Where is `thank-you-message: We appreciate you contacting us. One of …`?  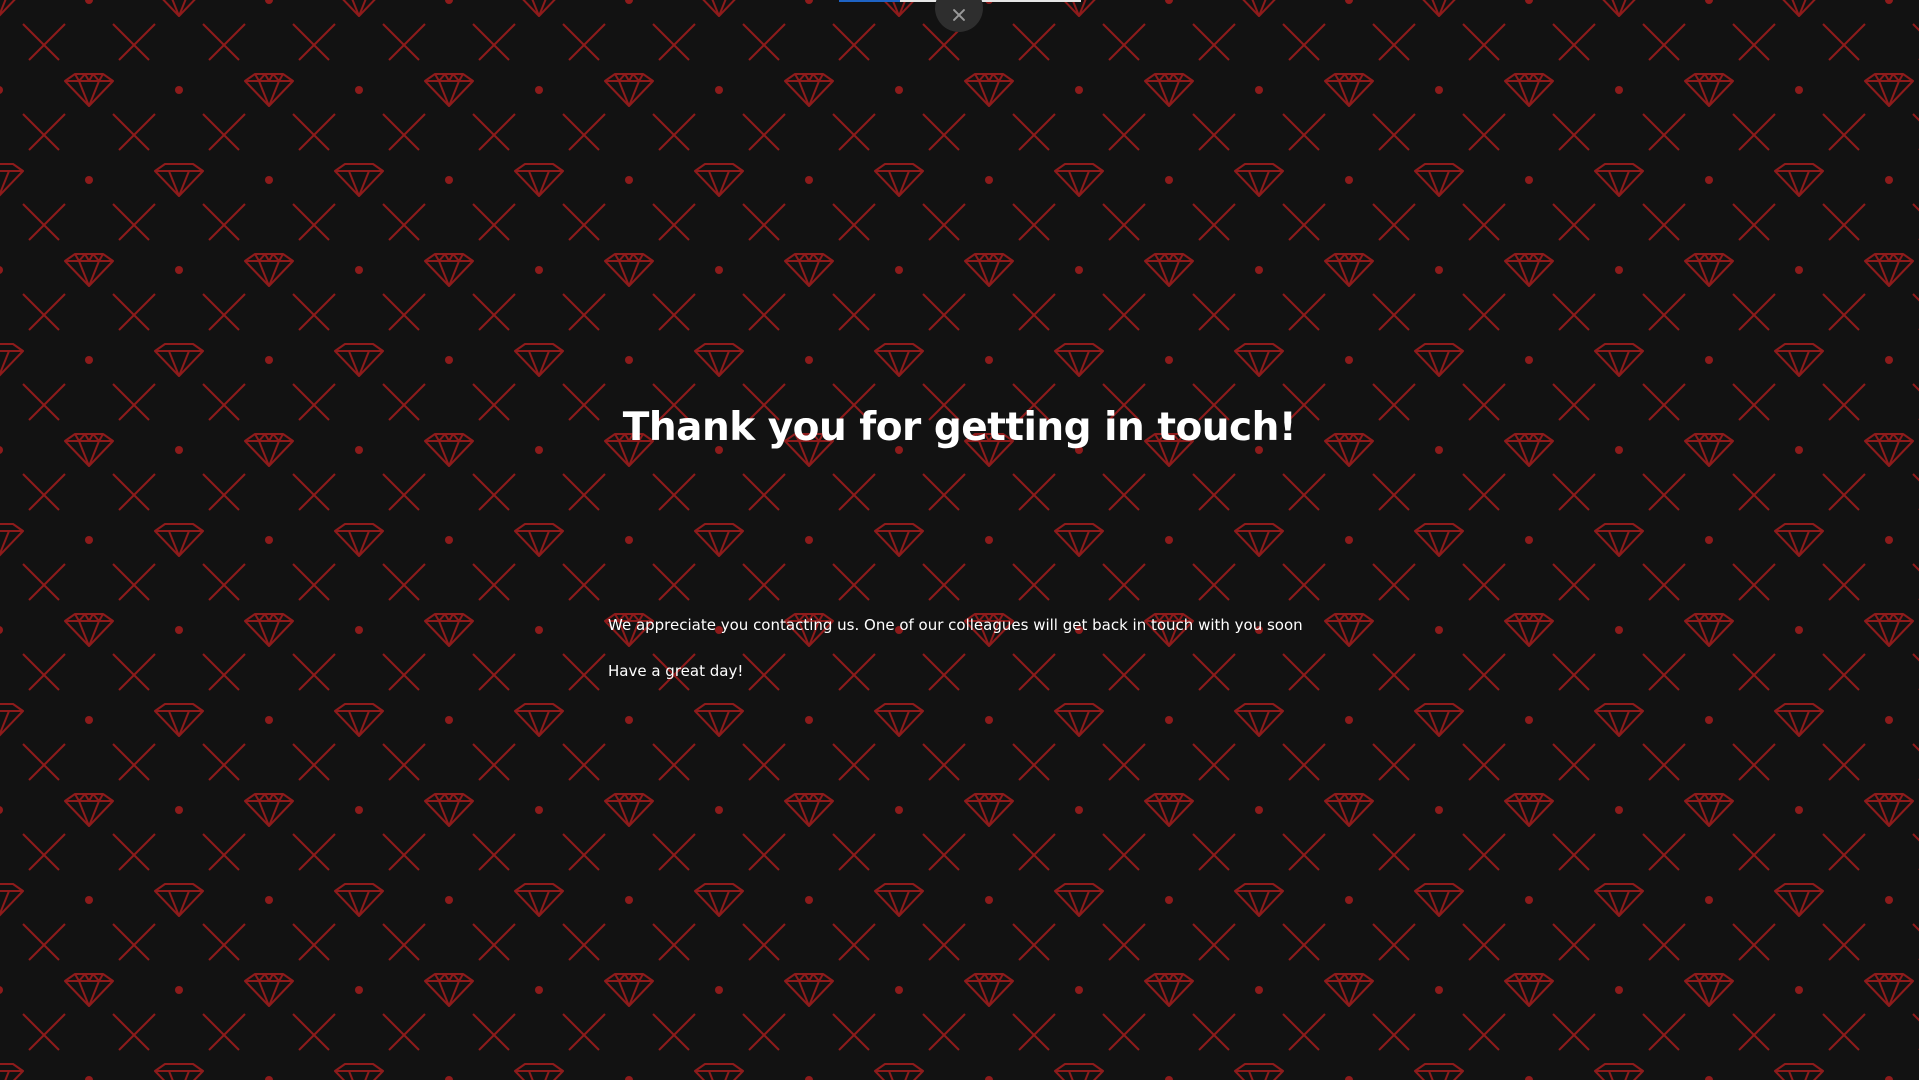
thank-you-message: We appreciate you contacting us. One of … is located at coordinates (955, 625).